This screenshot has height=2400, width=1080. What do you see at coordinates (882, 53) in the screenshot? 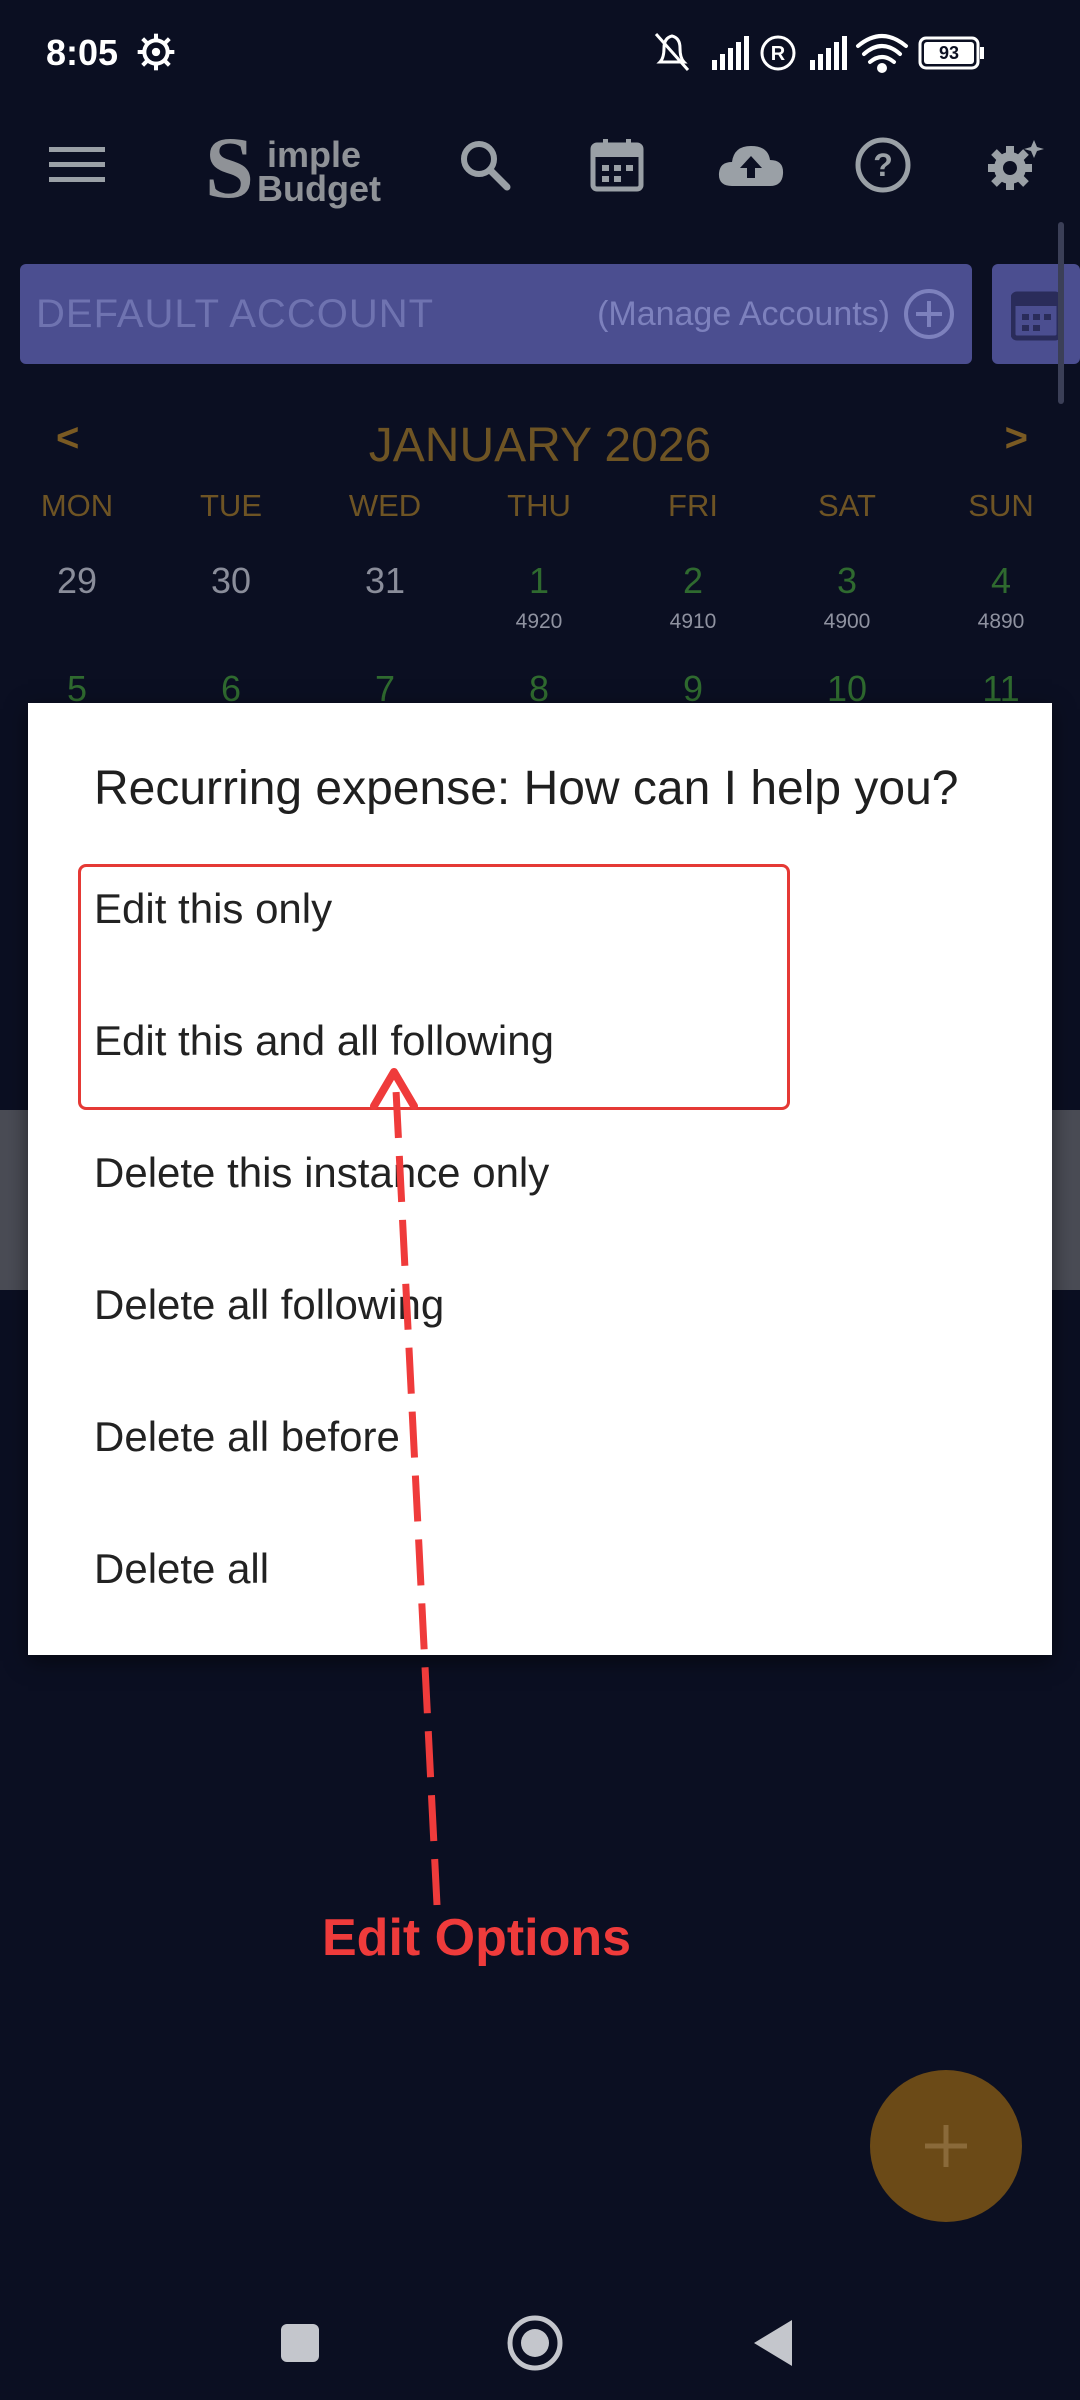
I see `wifi-icon` at bounding box center [882, 53].